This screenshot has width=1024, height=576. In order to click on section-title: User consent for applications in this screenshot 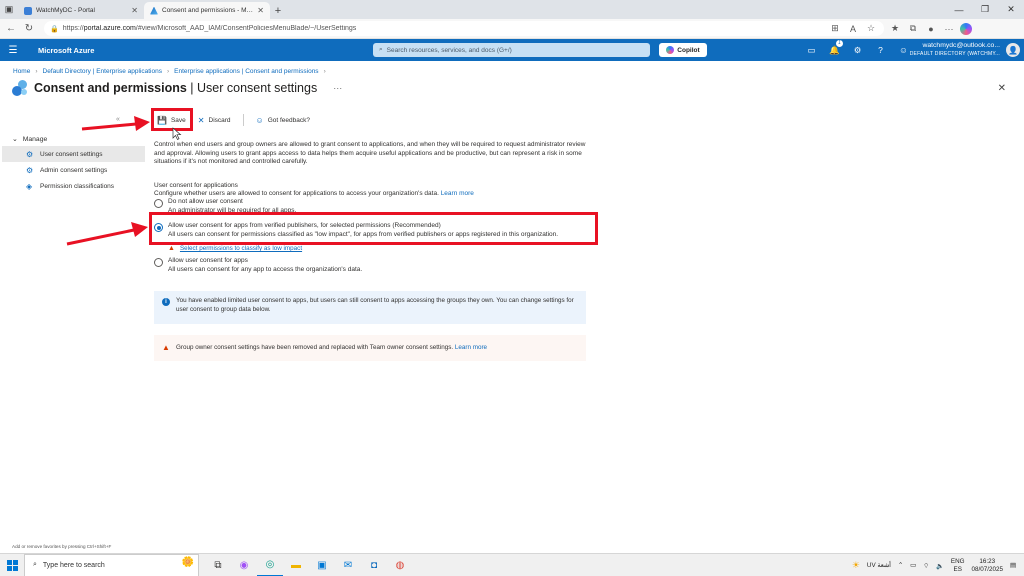, I will do `click(196, 185)`.